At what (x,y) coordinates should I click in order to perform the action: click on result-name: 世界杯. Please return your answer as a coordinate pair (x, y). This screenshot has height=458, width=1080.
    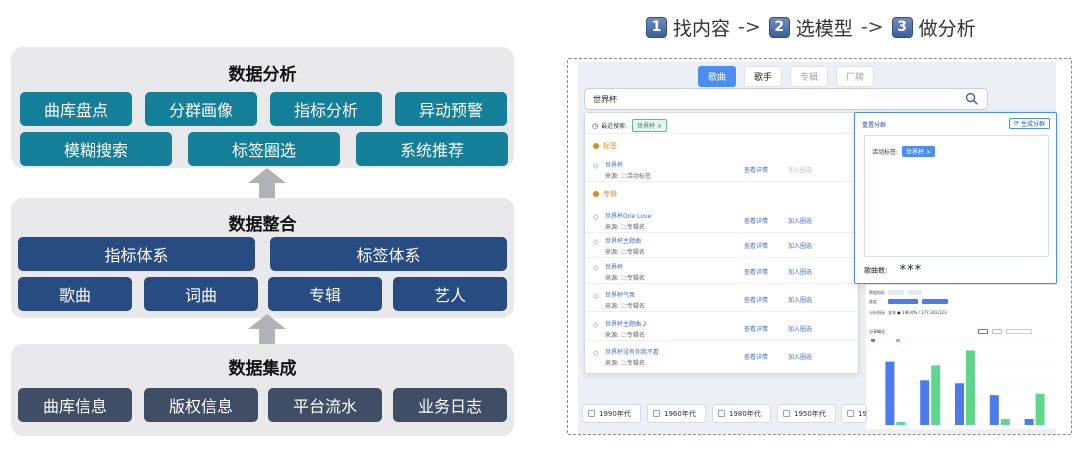
    Looking at the image, I should click on (614, 165).